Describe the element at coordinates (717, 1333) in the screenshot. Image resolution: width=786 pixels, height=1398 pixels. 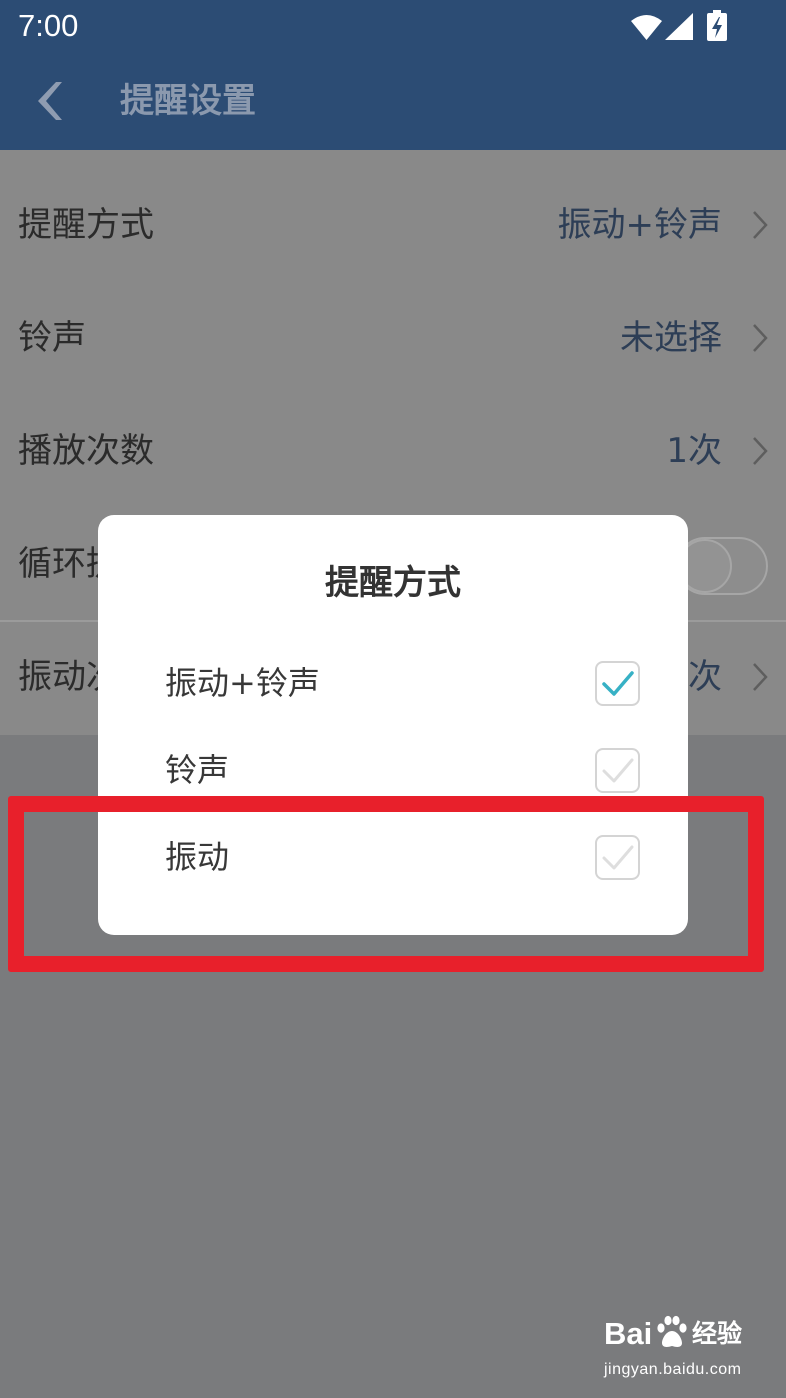
I see `watermark-brand-cn: 经验` at that location.